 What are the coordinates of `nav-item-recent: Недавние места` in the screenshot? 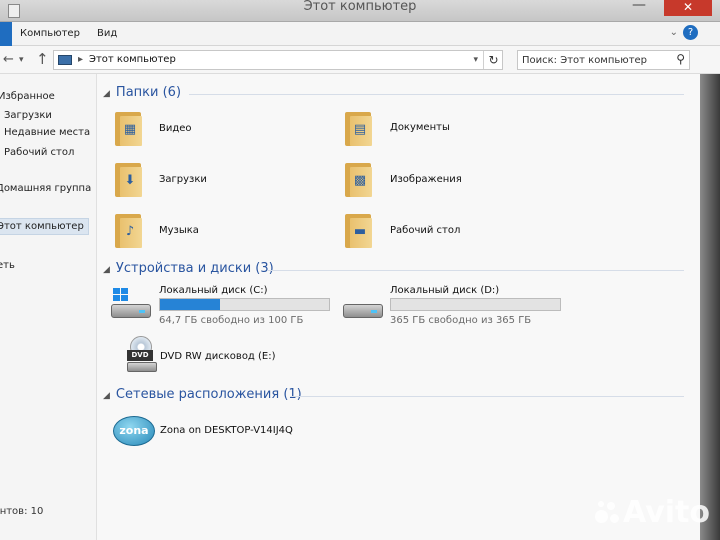 It's located at (47, 132).